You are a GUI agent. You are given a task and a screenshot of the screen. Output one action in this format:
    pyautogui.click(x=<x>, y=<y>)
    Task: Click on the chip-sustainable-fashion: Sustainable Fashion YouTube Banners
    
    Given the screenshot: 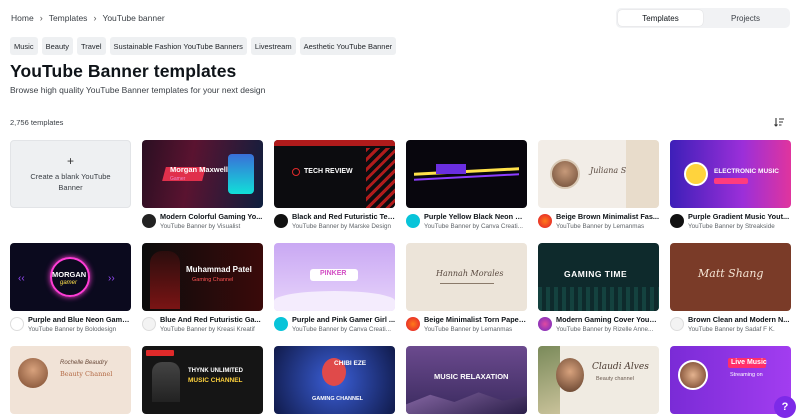 What is the action you would take?
    pyautogui.click(x=178, y=46)
    